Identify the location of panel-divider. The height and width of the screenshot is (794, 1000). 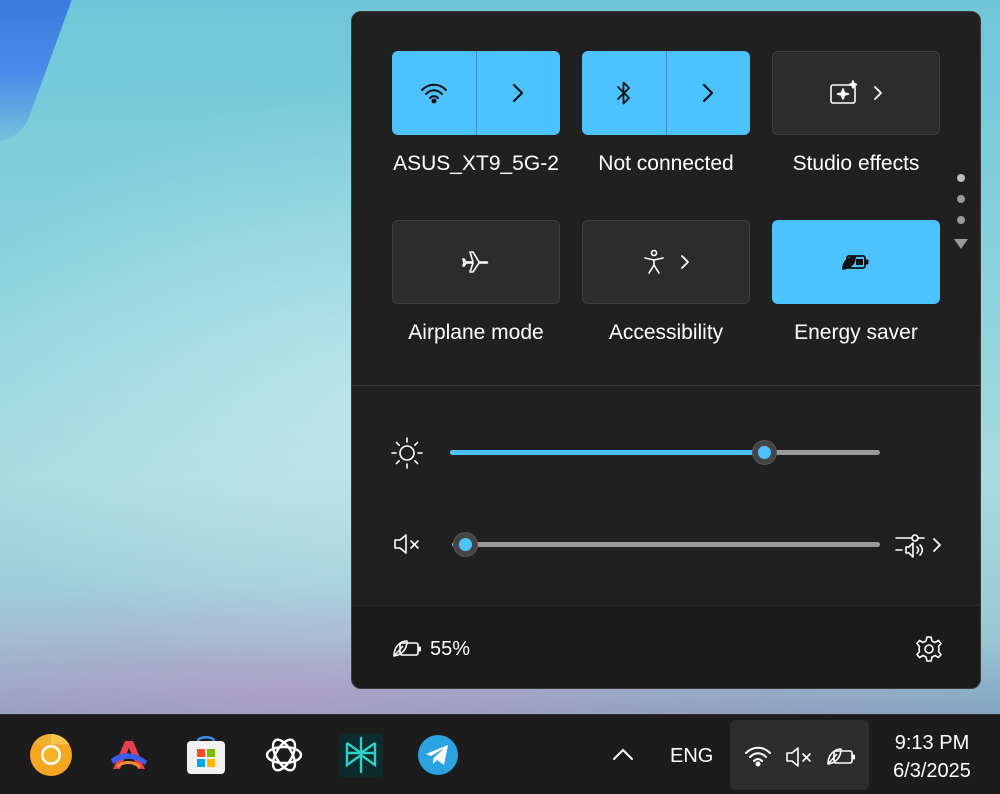
(666, 385).